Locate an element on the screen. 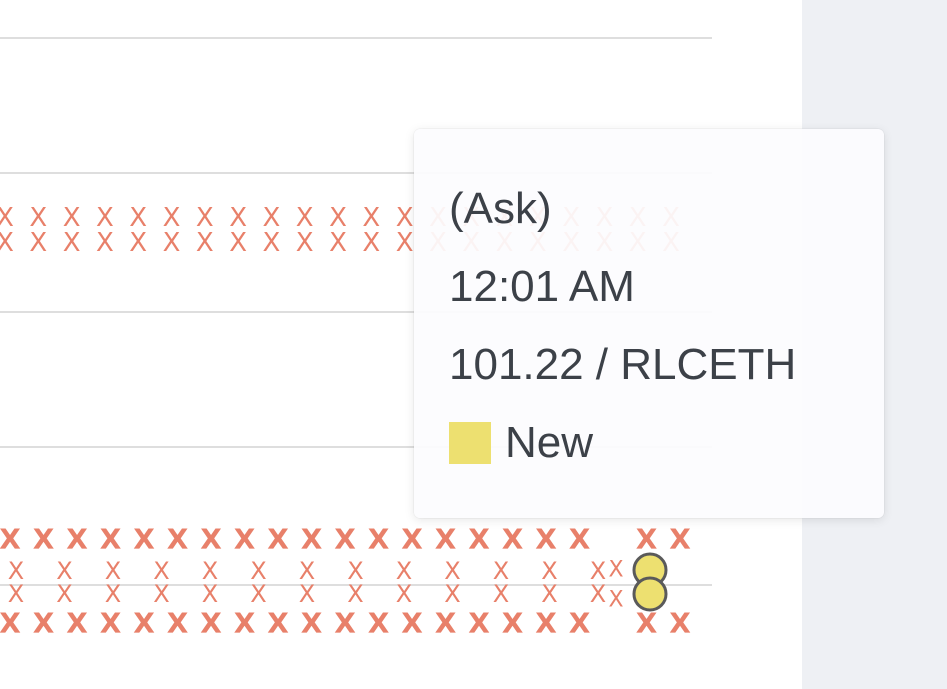 This screenshot has width=947, height=689. tooltip-time: 12:01 AM is located at coordinates (542, 286).